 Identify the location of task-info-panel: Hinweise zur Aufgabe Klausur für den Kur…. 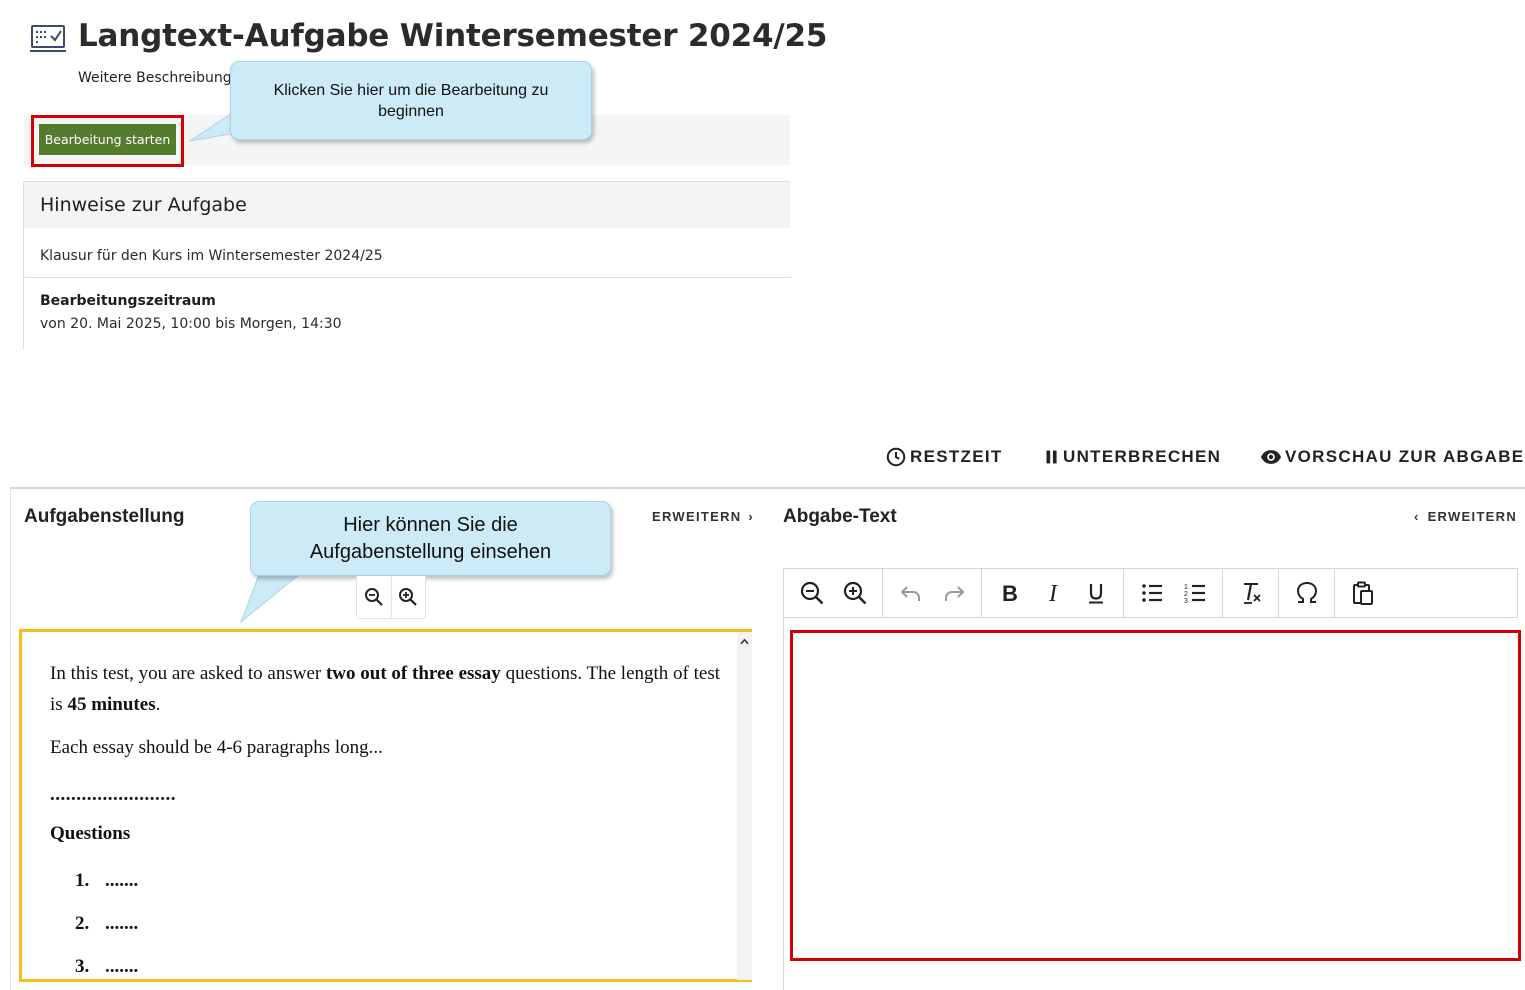
(407, 265).